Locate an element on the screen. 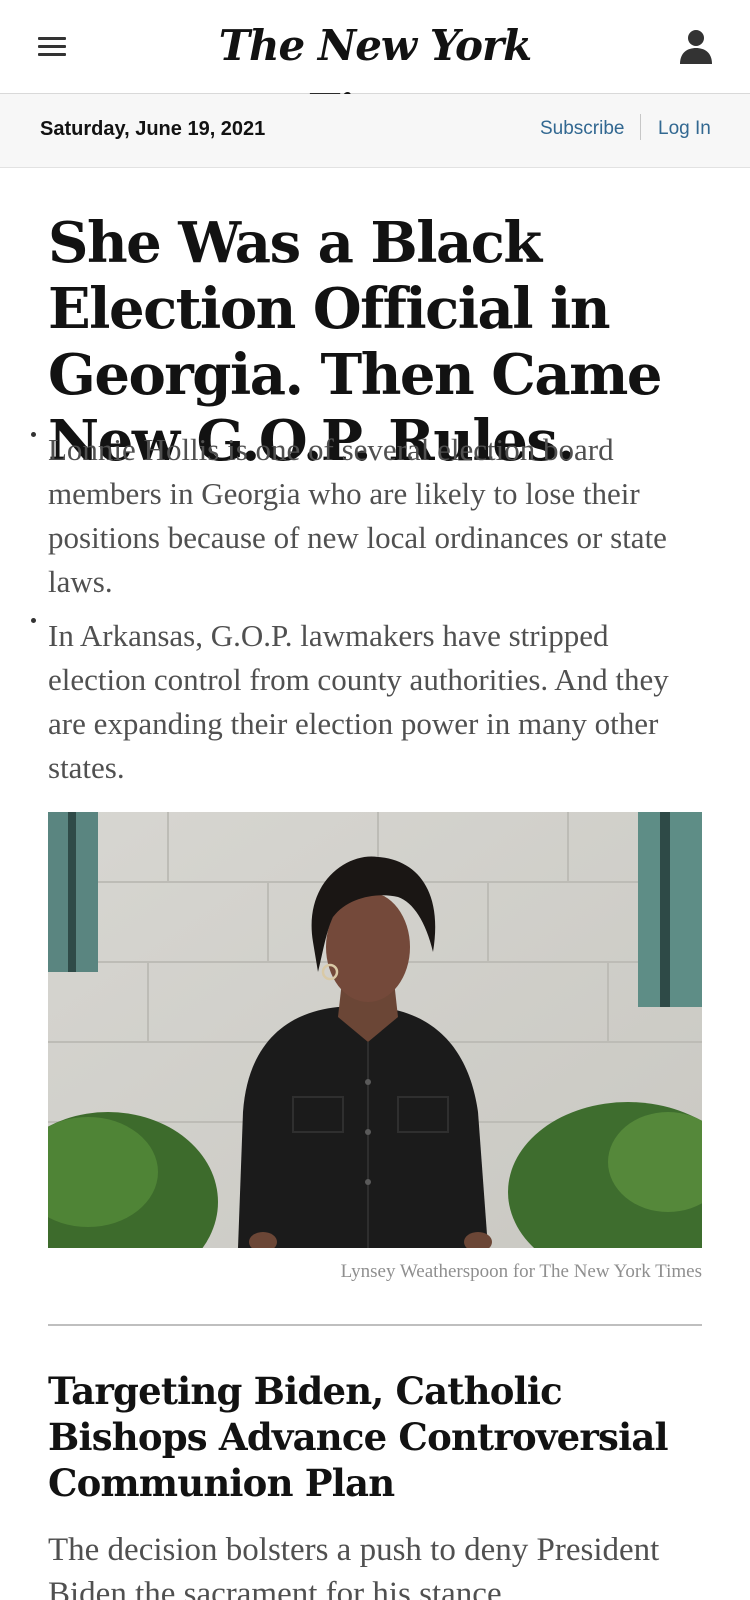  story-divider is located at coordinates (375, 1325).